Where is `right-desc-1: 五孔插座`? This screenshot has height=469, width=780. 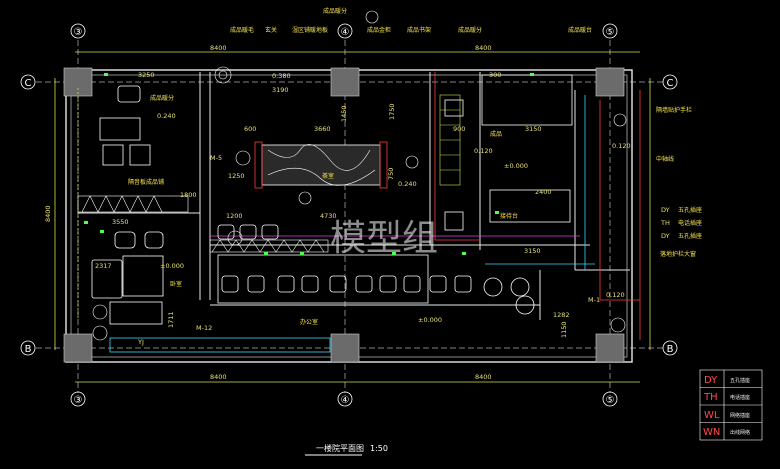 right-desc-1: 五孔插座 is located at coordinates (690, 210).